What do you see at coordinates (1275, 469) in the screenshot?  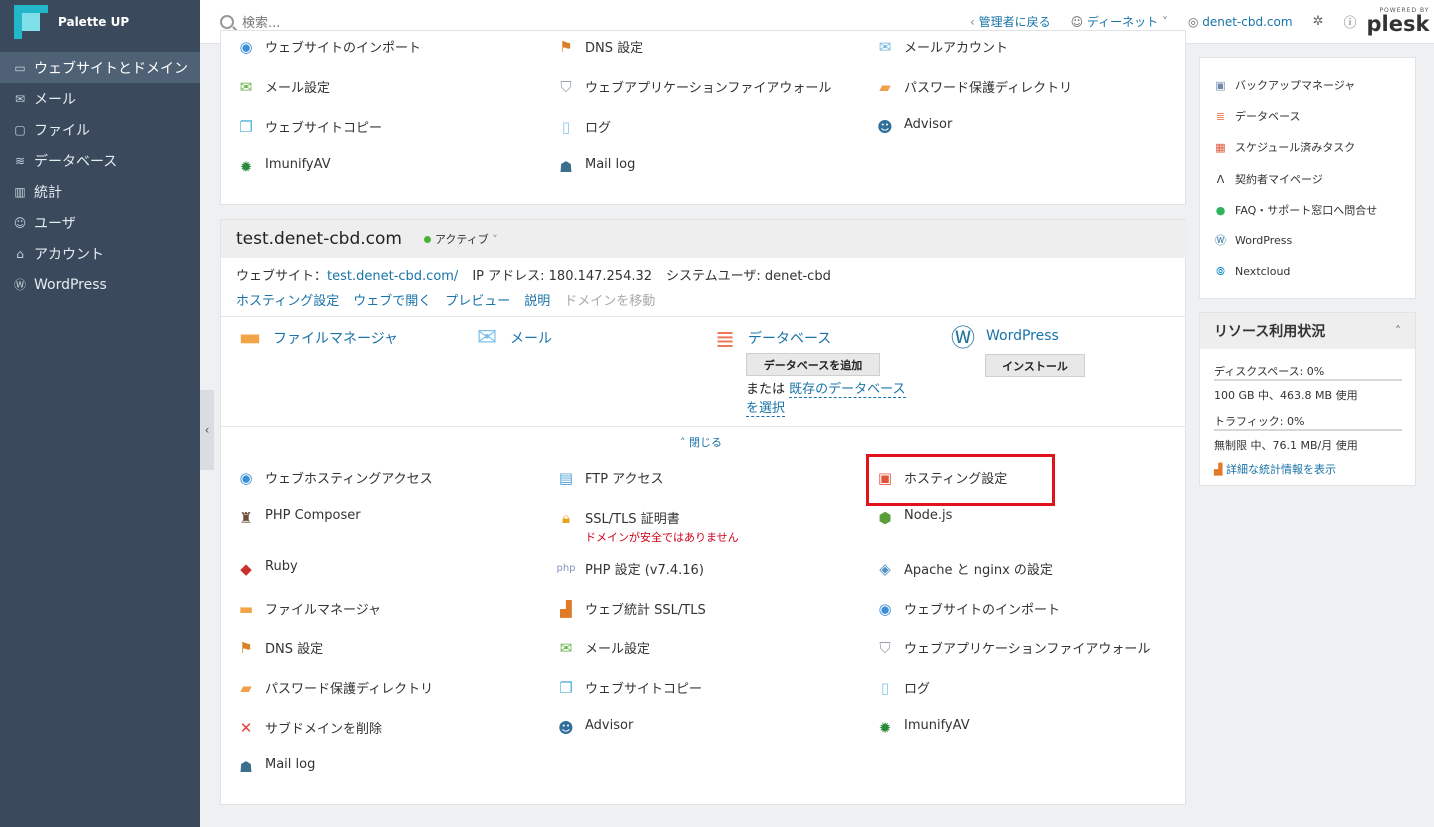 I see `detailed-stats-link: ▟ 詳細な統計情報を表示` at bounding box center [1275, 469].